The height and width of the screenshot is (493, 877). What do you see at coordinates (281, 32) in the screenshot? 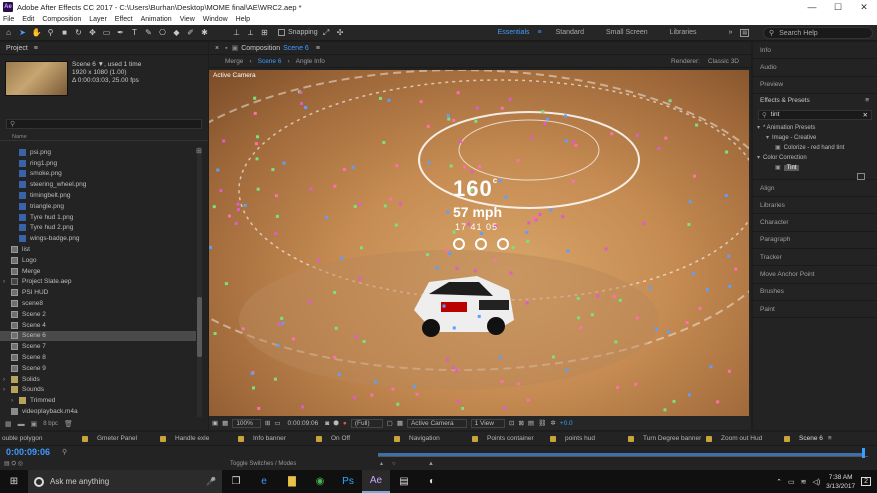
I see `snapping-checkbox` at bounding box center [281, 32].